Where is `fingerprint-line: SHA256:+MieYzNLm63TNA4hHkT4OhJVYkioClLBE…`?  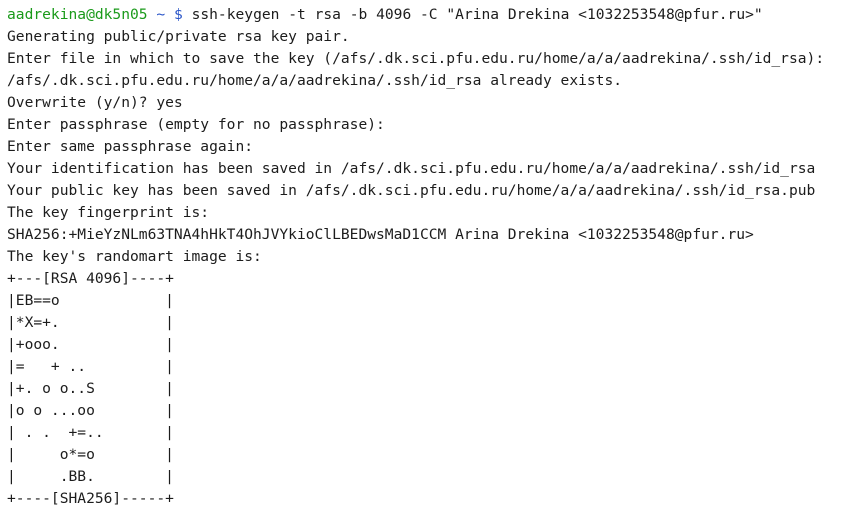 fingerprint-line: SHA256:+MieYzNLm63TNA4hHkT4OhJVYkioClLBE… is located at coordinates (380, 234).